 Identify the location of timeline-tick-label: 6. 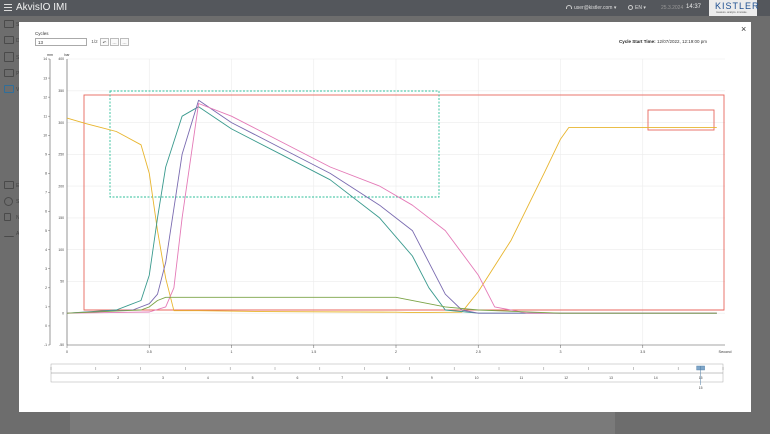
(297, 378).